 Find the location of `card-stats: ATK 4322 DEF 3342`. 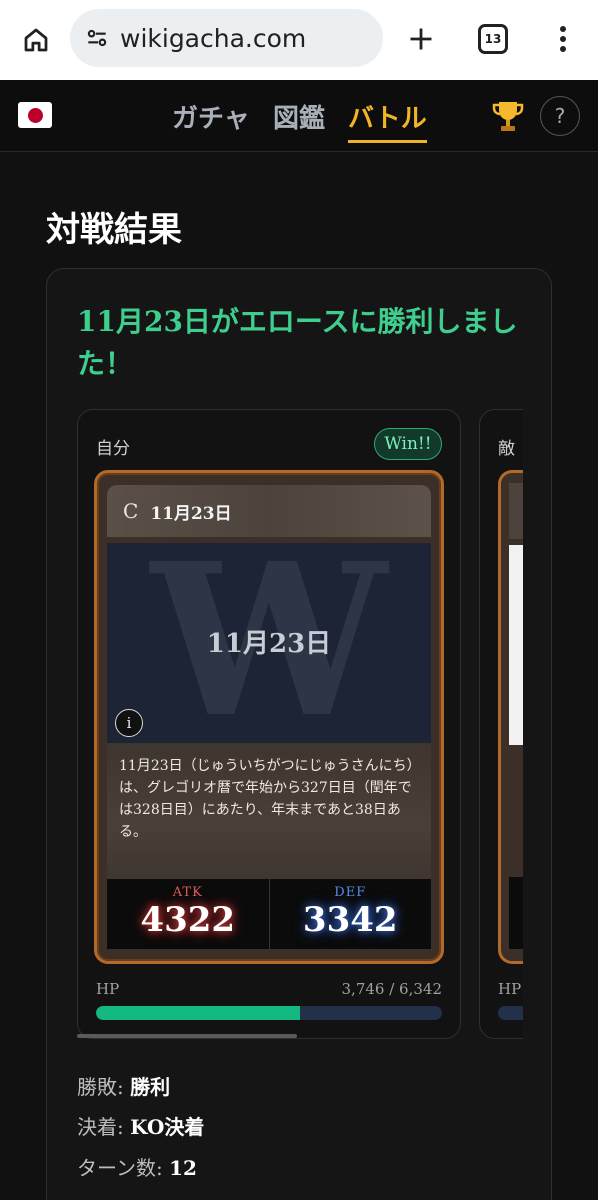

card-stats: ATK 4322 DEF 3342 is located at coordinates (269, 914).